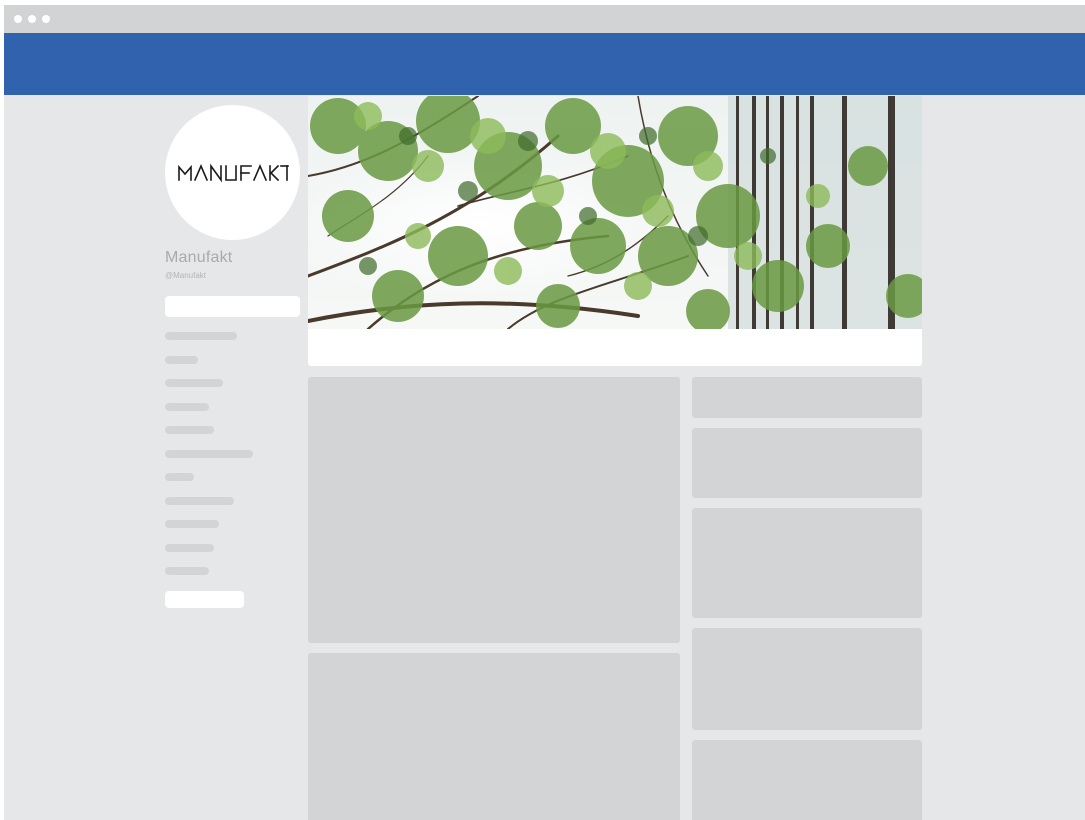  I want to click on top-navigation-bar, so click(544, 64).